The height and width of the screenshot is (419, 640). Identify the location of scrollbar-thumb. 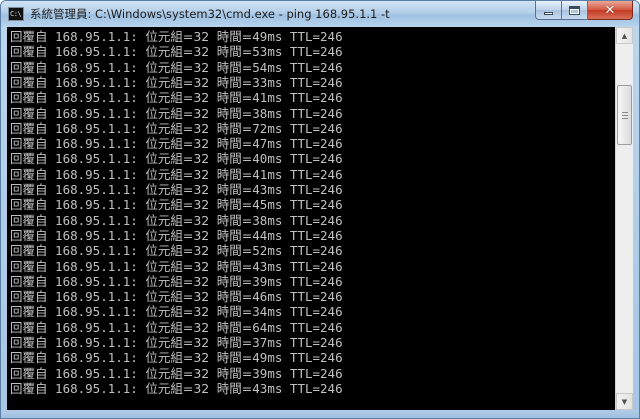
(624, 115).